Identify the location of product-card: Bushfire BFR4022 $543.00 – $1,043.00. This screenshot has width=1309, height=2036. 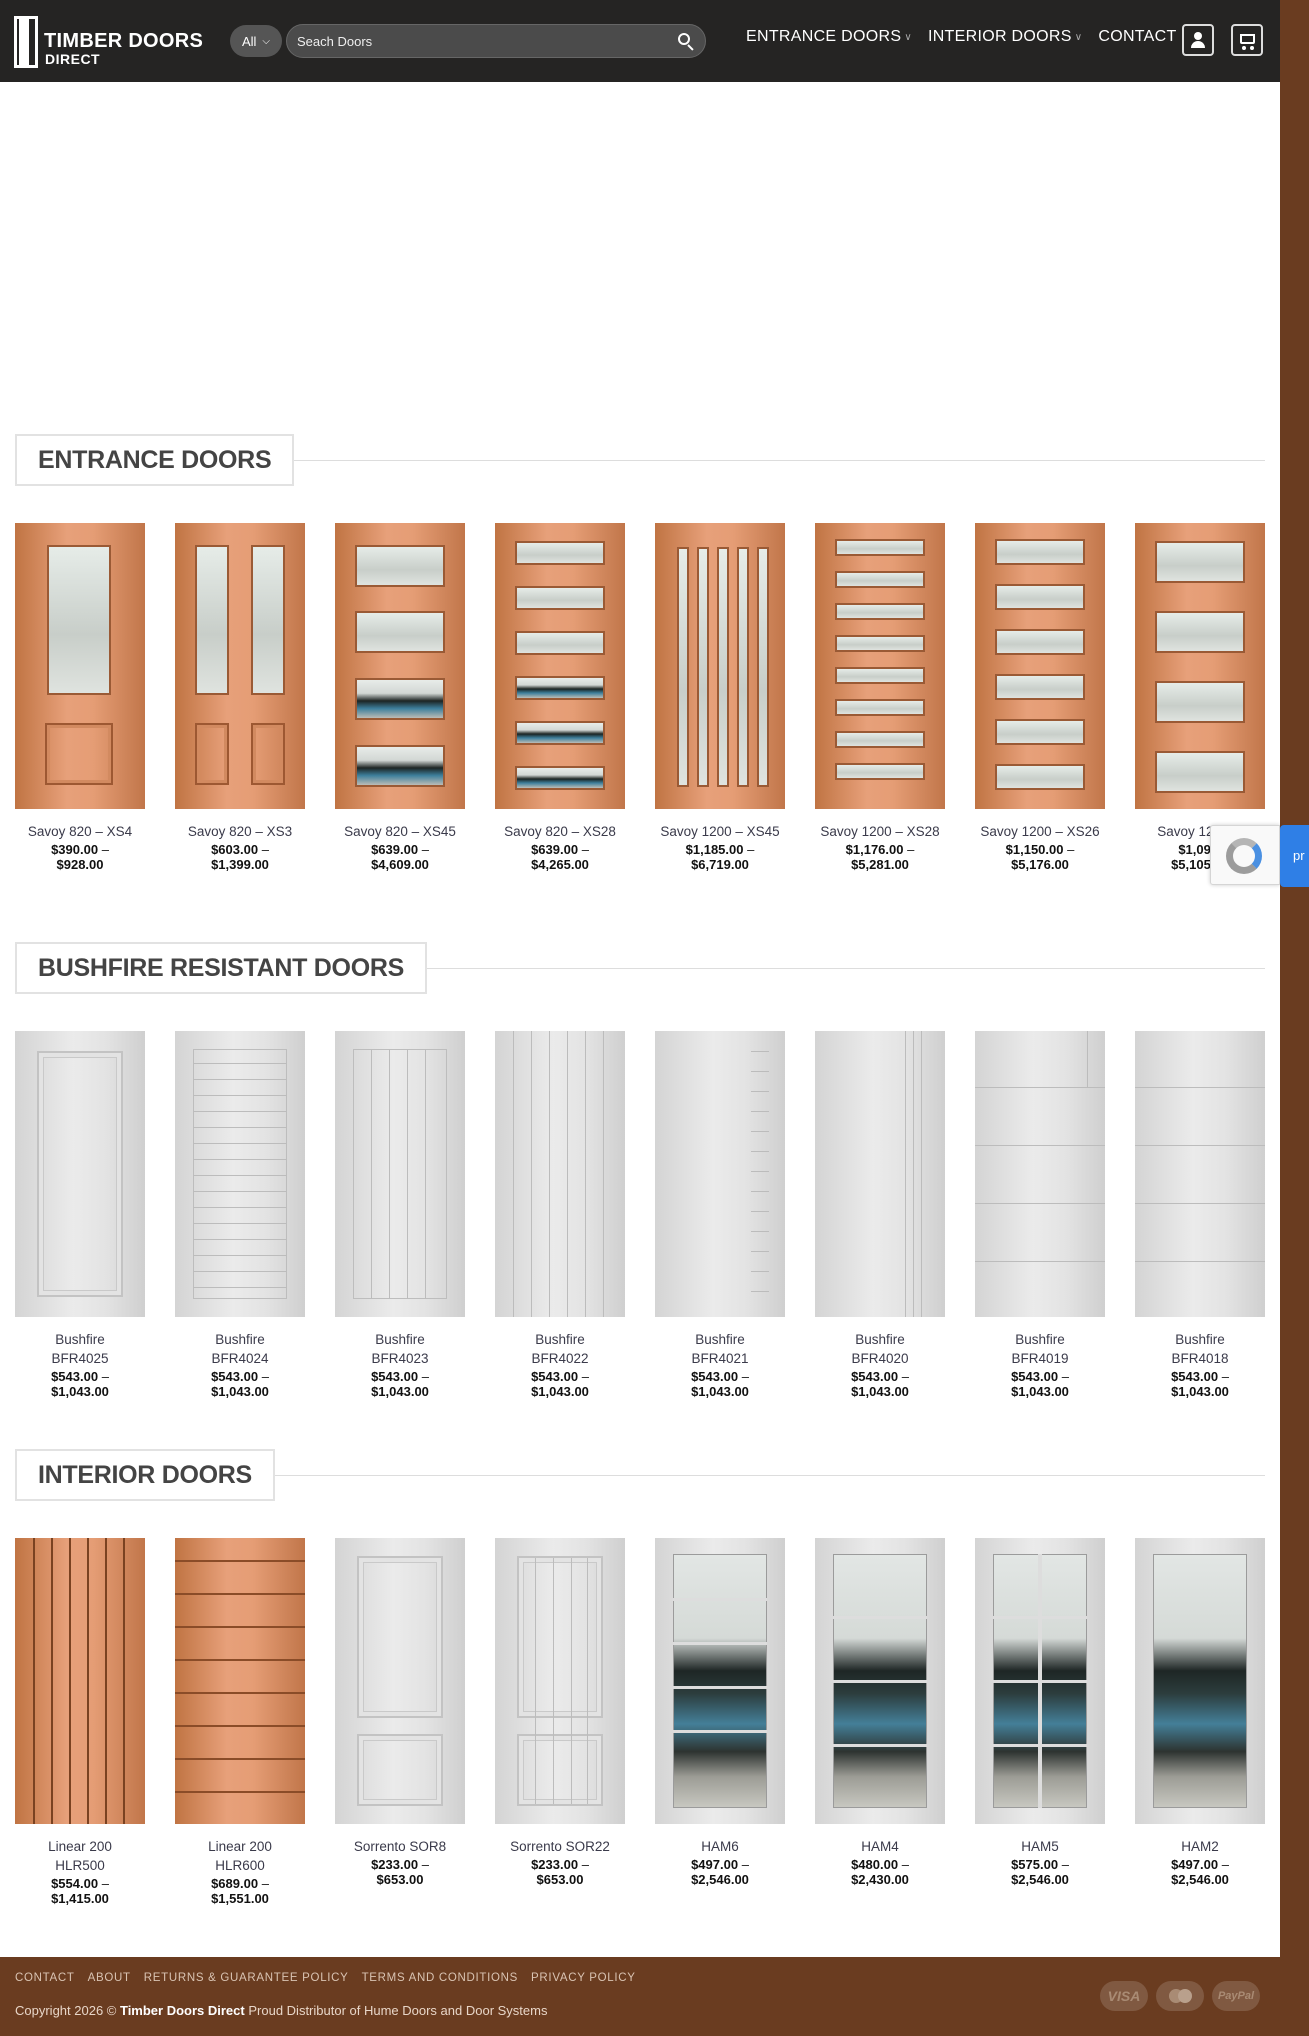
(560, 1215).